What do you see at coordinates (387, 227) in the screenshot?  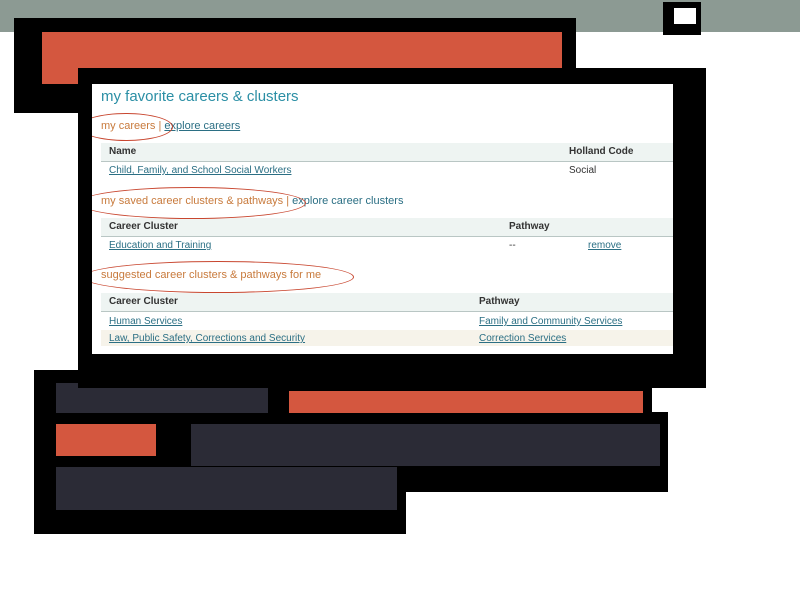 I see `saved-clusters-table-header: Career Cluster Pathway` at bounding box center [387, 227].